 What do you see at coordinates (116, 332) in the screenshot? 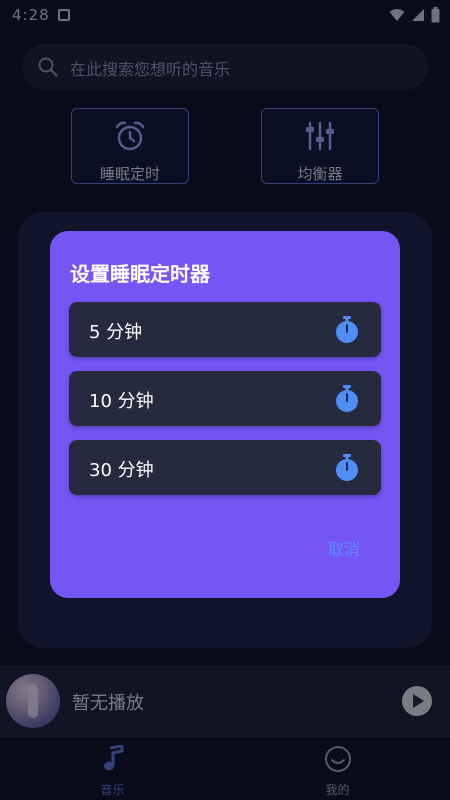
I see `timer-option-label: 5 分钟` at bounding box center [116, 332].